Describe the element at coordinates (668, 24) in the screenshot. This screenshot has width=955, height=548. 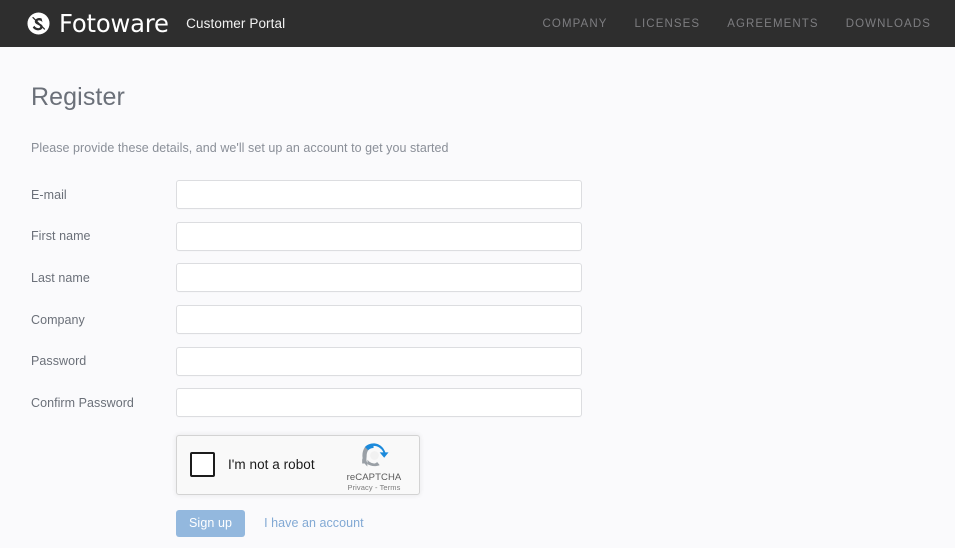
I see `nav-item-licenses: LICENSES` at that location.